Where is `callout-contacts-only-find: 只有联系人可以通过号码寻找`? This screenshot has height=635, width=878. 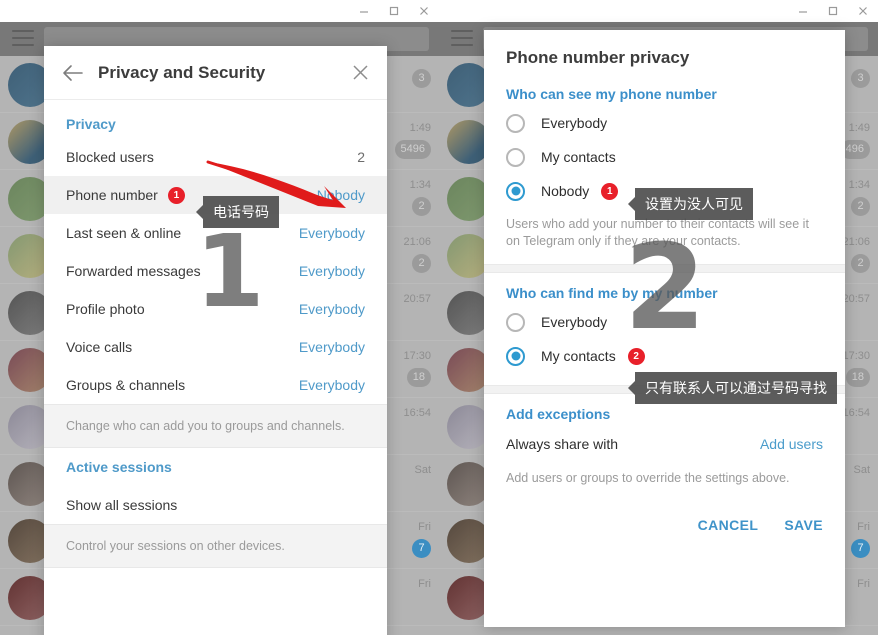
callout-contacts-only-find: 只有联系人可以通过号码寻找 is located at coordinates (736, 388).